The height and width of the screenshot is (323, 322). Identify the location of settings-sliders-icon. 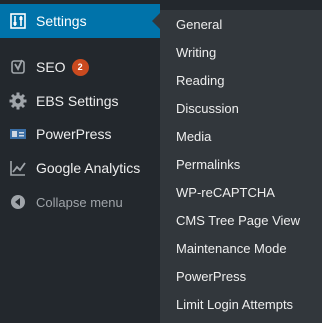
(18, 21).